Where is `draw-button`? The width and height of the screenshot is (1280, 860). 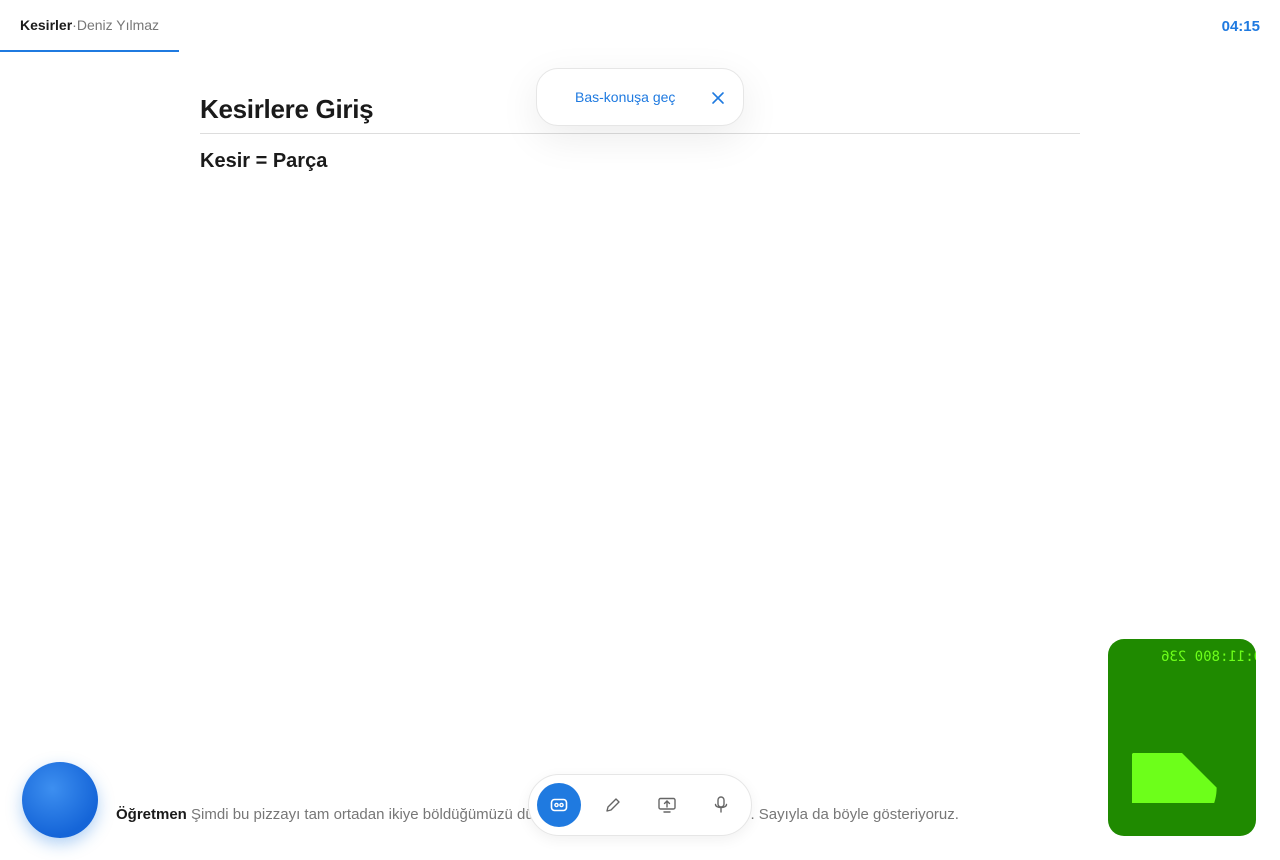 draw-button is located at coordinates (613, 805).